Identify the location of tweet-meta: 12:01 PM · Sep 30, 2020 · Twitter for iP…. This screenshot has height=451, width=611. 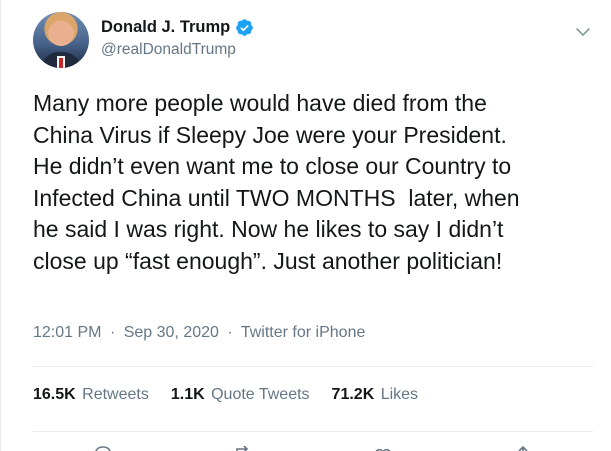
(199, 333).